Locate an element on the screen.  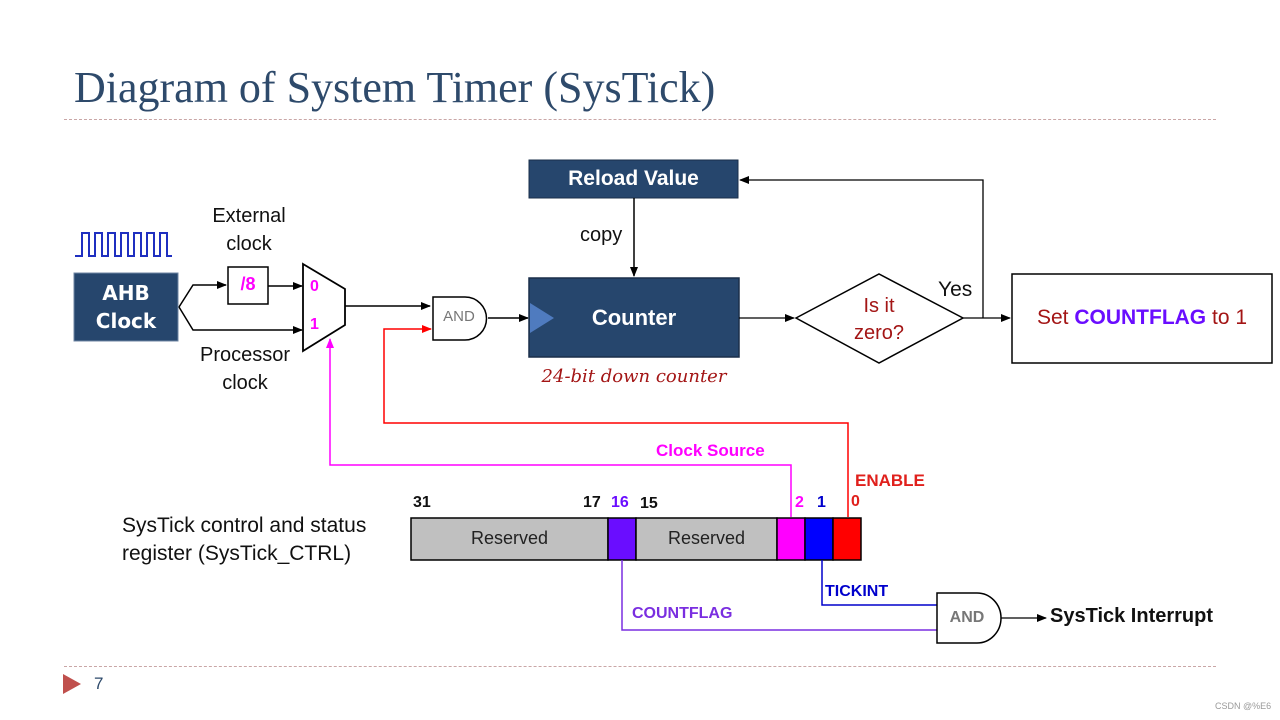
decision-line1: Is it is located at coordinates (879, 306).